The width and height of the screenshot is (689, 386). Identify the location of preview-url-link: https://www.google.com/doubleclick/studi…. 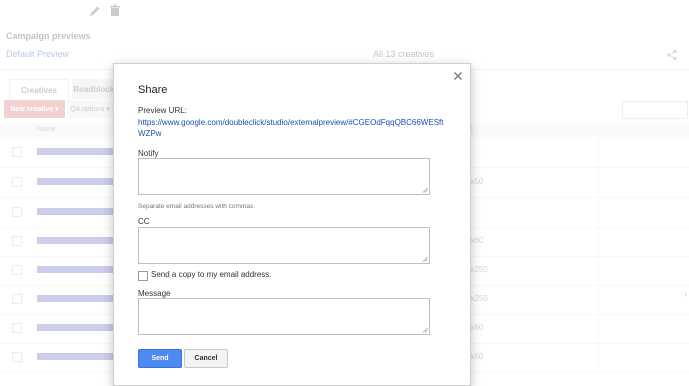
(293, 128).